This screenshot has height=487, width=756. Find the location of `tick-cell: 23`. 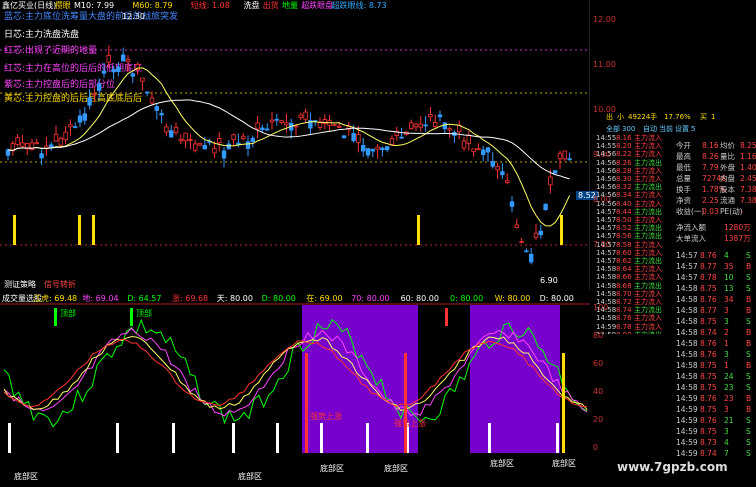

tick-cell: 23 is located at coordinates (729, 387).